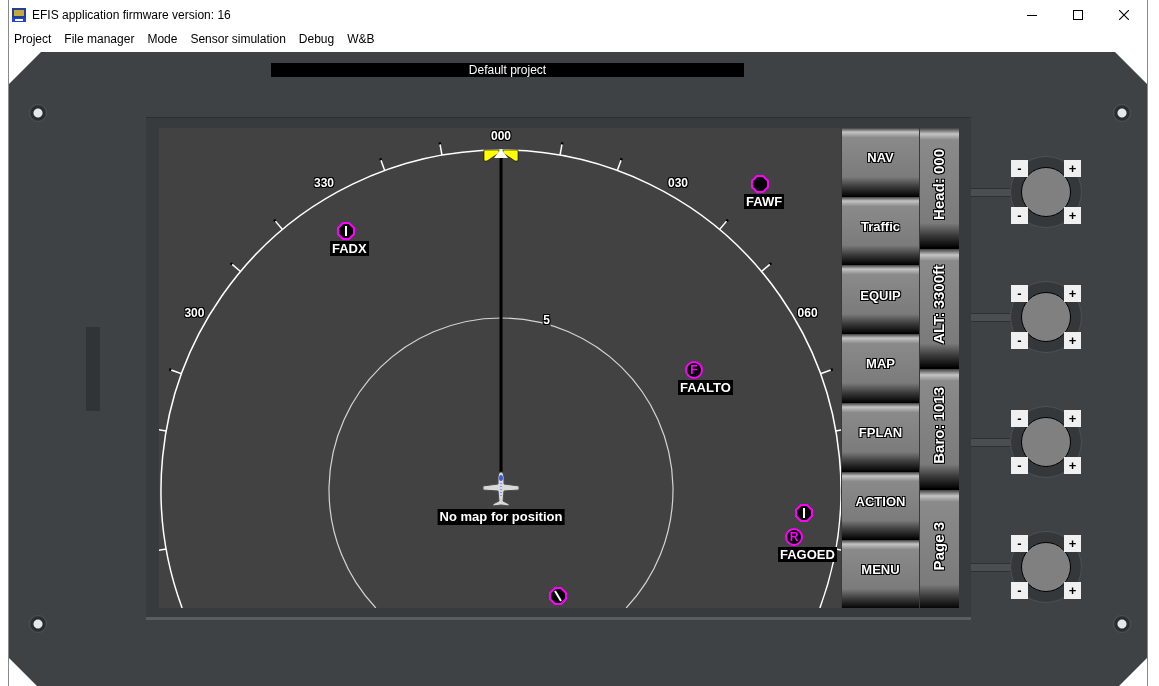  What do you see at coordinates (501, 517) in the screenshot?
I see `map-message: No map for position` at bounding box center [501, 517].